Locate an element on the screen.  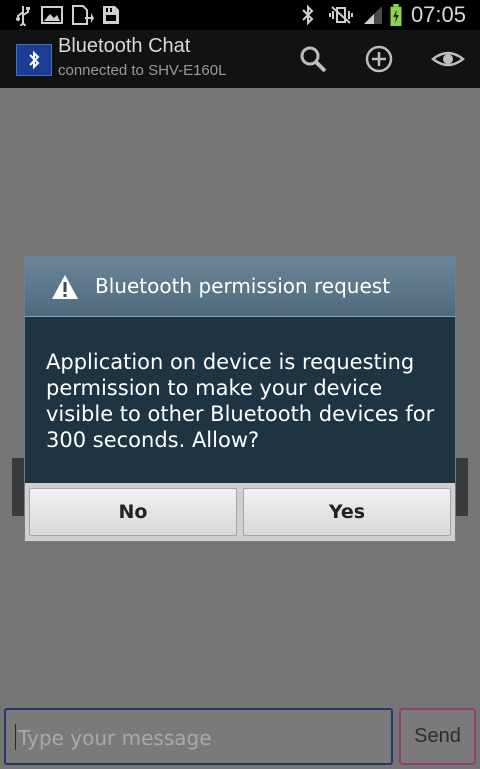
text-cursor is located at coordinates (15, 737).